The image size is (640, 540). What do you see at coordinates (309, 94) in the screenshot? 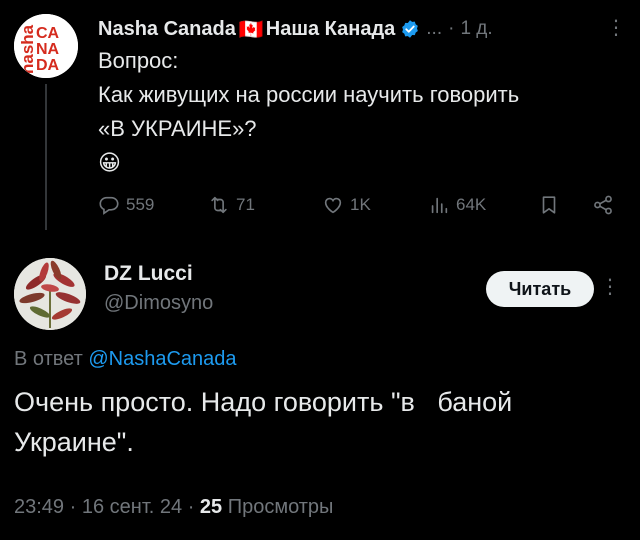
I see `tweet-text-line: Как живущих на россии научить говорить` at bounding box center [309, 94].